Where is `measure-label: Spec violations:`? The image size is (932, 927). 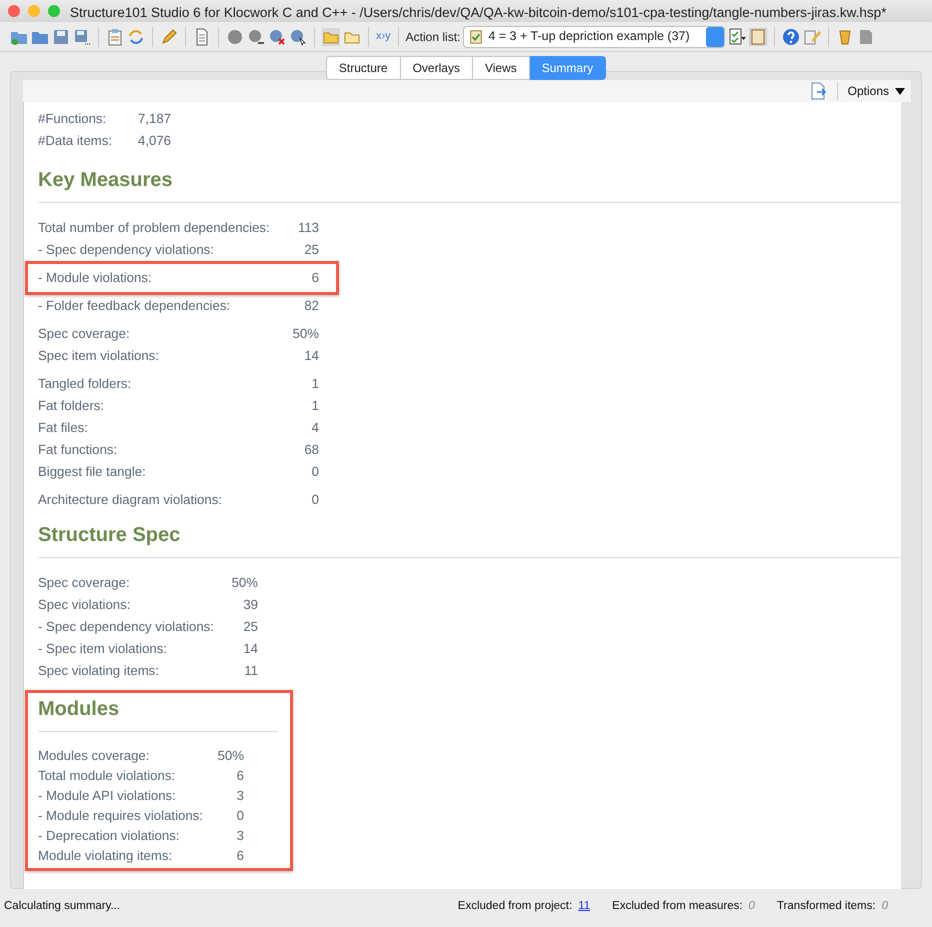
measure-label: Spec violations: is located at coordinates (84, 605).